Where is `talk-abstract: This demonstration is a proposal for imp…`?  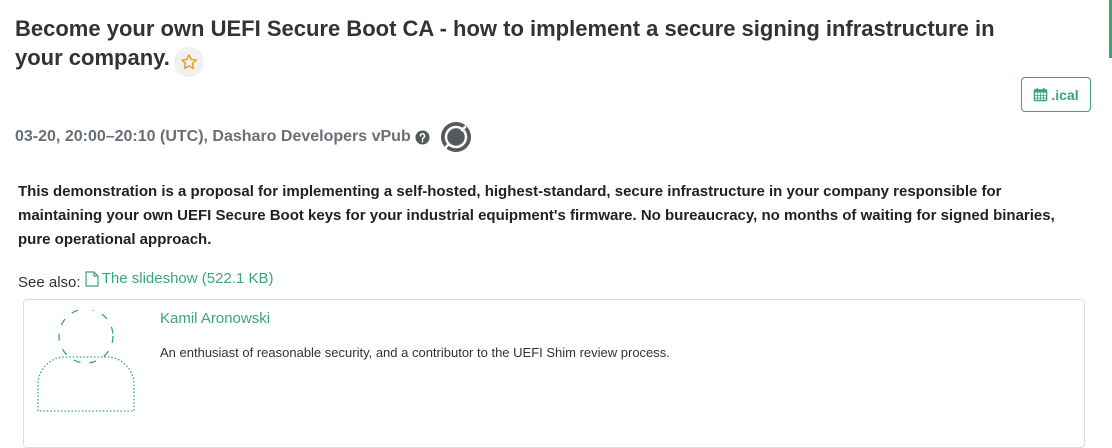
talk-abstract: This demonstration is a proposal for imp… is located at coordinates (536, 215).